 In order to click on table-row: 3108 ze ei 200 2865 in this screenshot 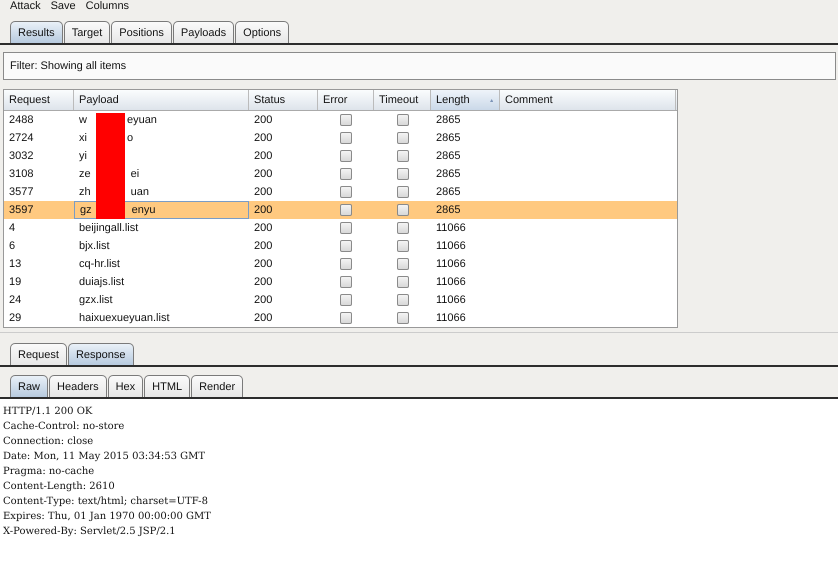, I will do `click(340, 174)`.